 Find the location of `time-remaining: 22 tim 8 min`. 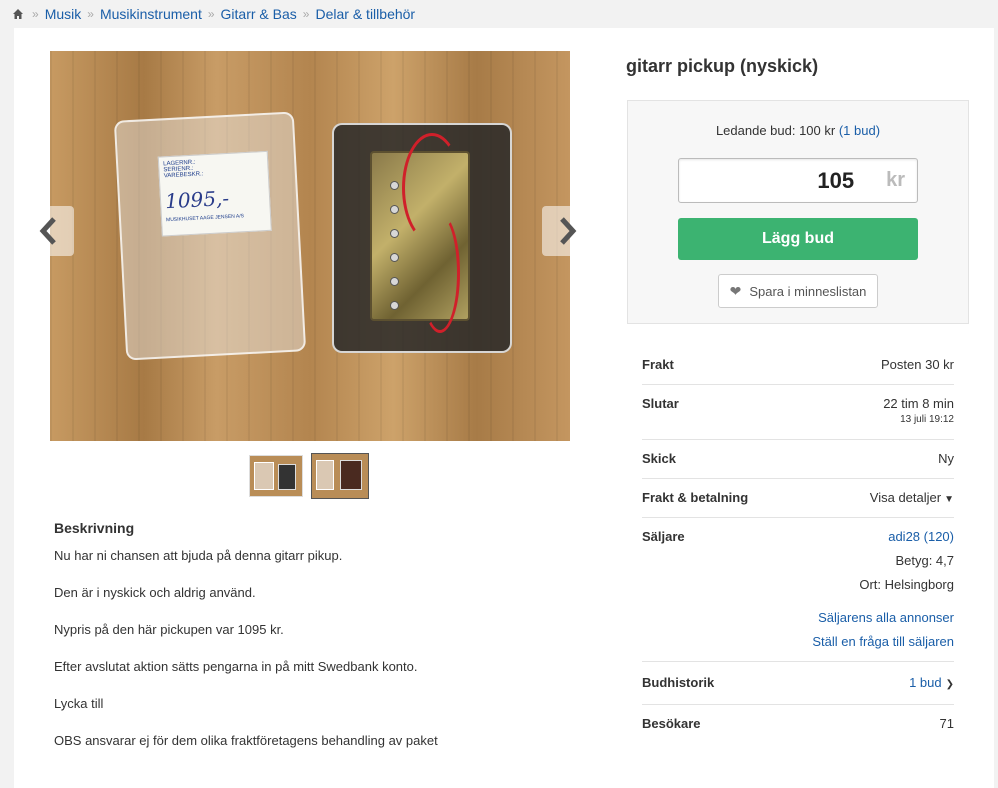

time-remaining: 22 tim 8 min is located at coordinates (918, 403).